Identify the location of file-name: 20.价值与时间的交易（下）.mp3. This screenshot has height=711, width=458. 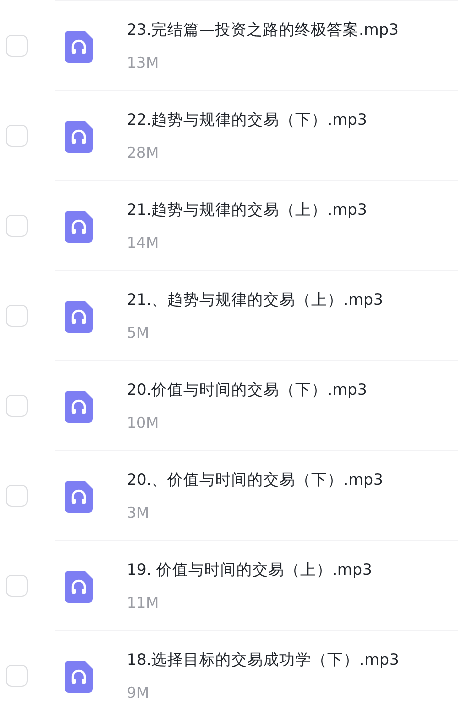
(247, 390).